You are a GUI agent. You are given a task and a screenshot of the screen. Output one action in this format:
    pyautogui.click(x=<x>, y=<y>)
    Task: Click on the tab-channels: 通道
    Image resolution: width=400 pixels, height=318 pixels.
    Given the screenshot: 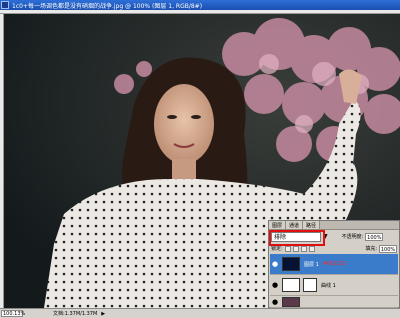 What is the action you would take?
    pyautogui.click(x=295, y=225)
    